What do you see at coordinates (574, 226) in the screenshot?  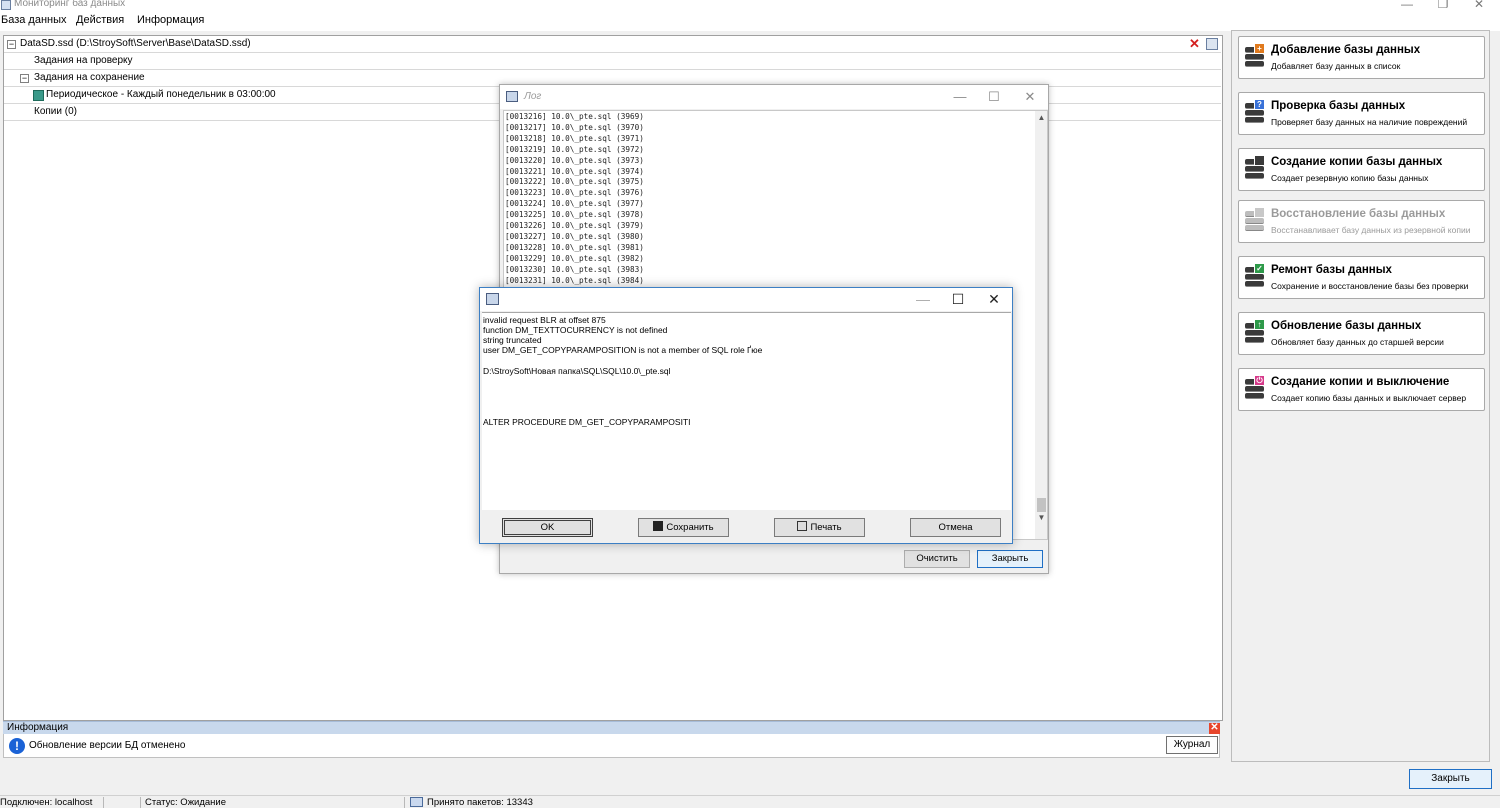 I see `log-line: [0013226] 10.0\_pte.sql (3979)` at bounding box center [574, 226].